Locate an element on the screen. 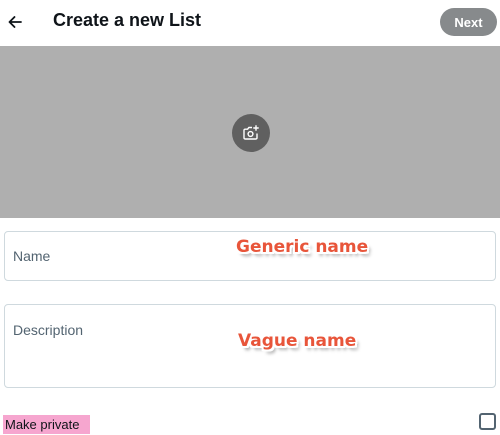 This screenshot has width=500, height=435. description-annotation: Vague name is located at coordinates (297, 341).